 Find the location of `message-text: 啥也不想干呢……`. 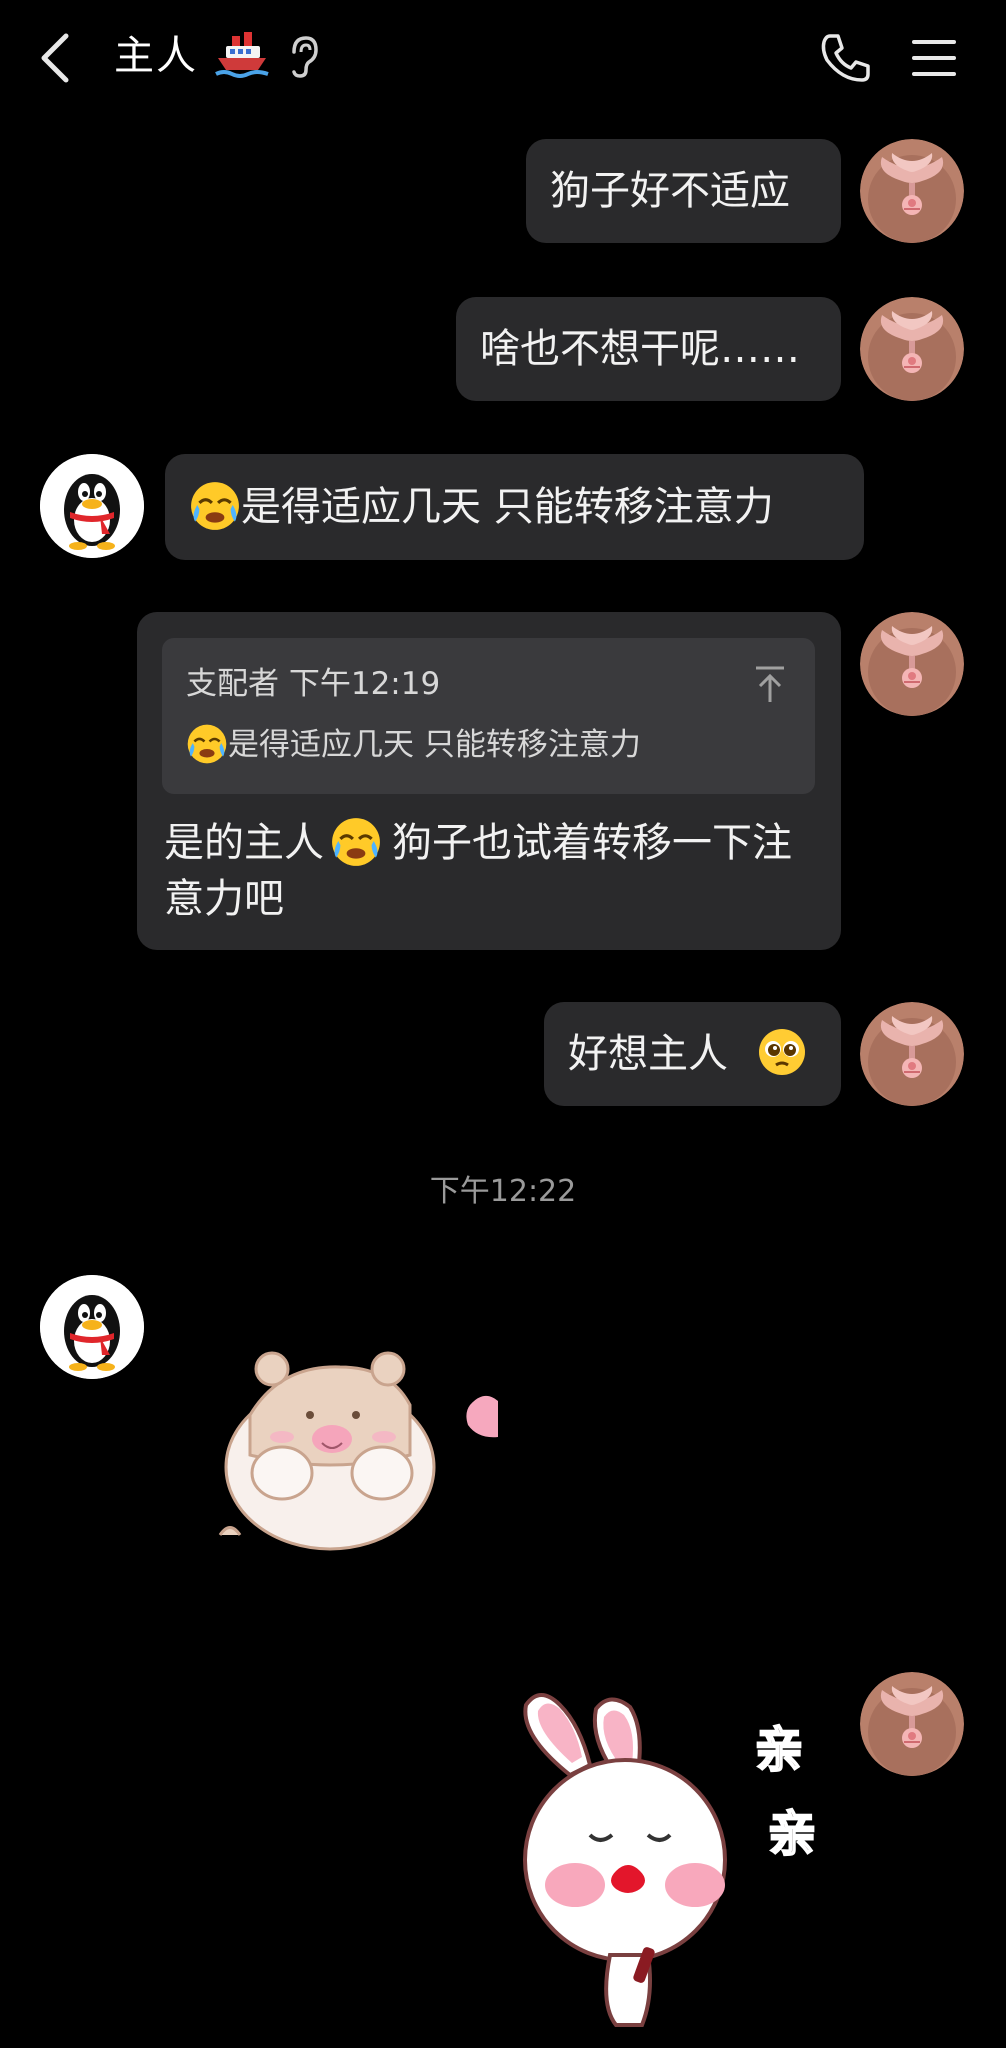

message-text: 啥也不想干呢…… is located at coordinates (640, 349).